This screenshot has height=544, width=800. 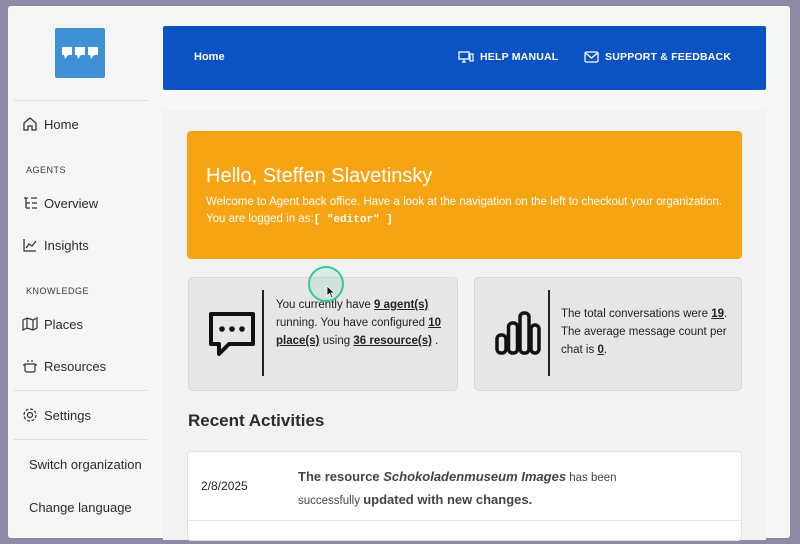 What do you see at coordinates (66, 245) in the screenshot?
I see `sidebar-item-label: Insights` at bounding box center [66, 245].